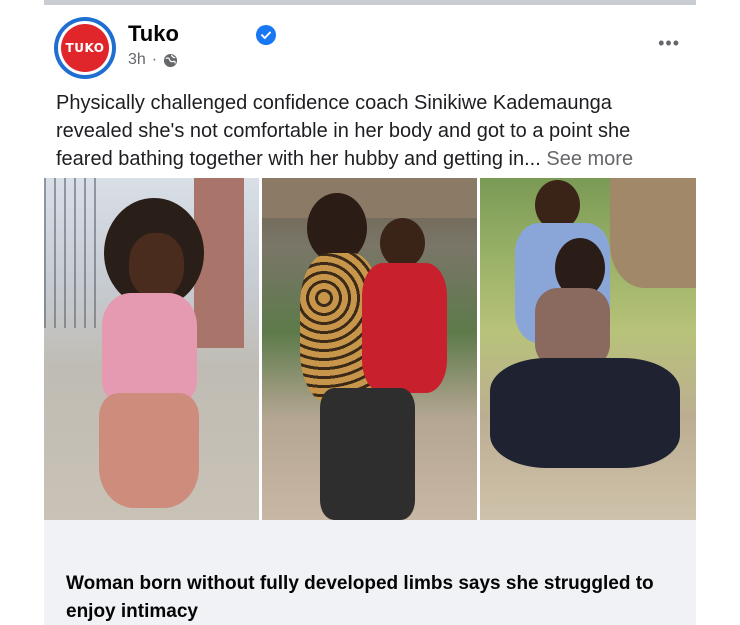 Image resolution: width=740 pixels, height=625 pixels. Describe the element at coordinates (669, 43) in the screenshot. I see `more-options-icon: •••` at that location.